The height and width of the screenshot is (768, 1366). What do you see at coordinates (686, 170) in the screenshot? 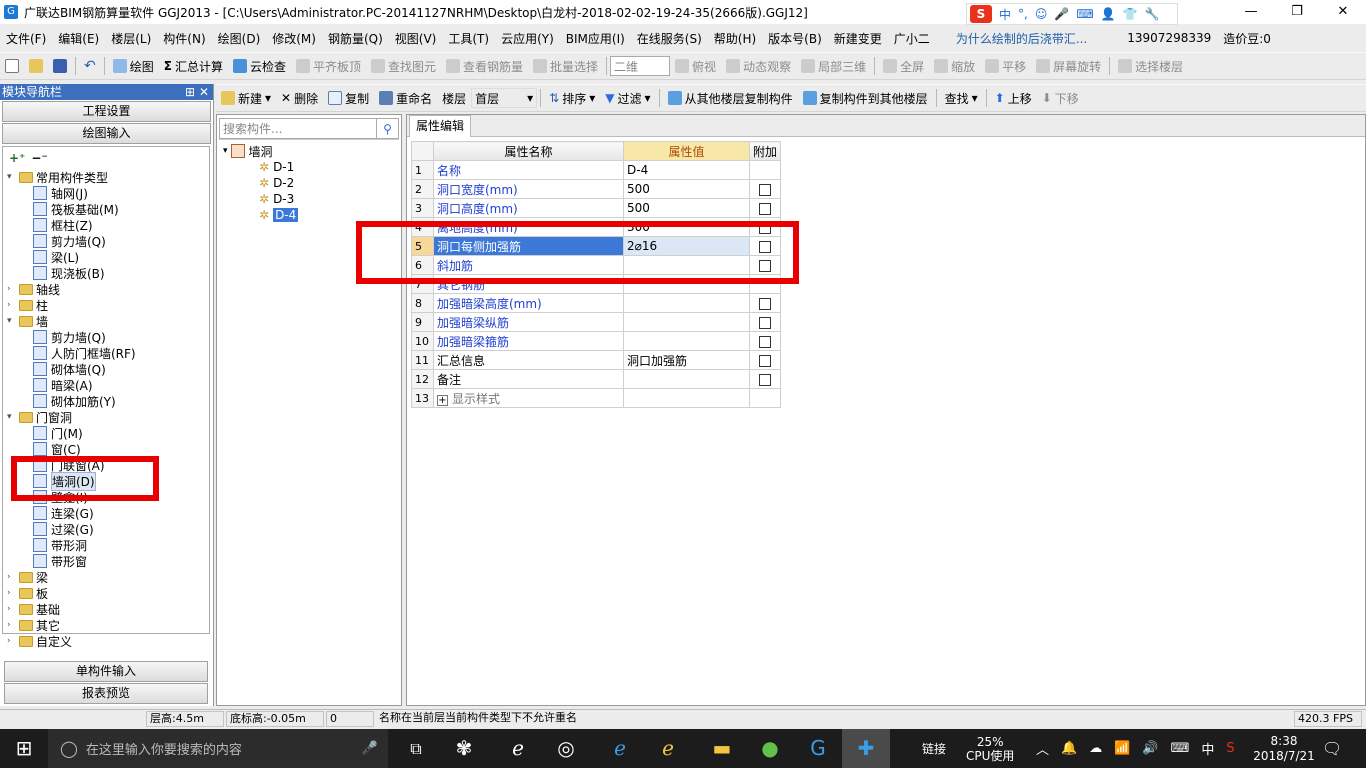
I see `property-value: D-4` at bounding box center [686, 170].